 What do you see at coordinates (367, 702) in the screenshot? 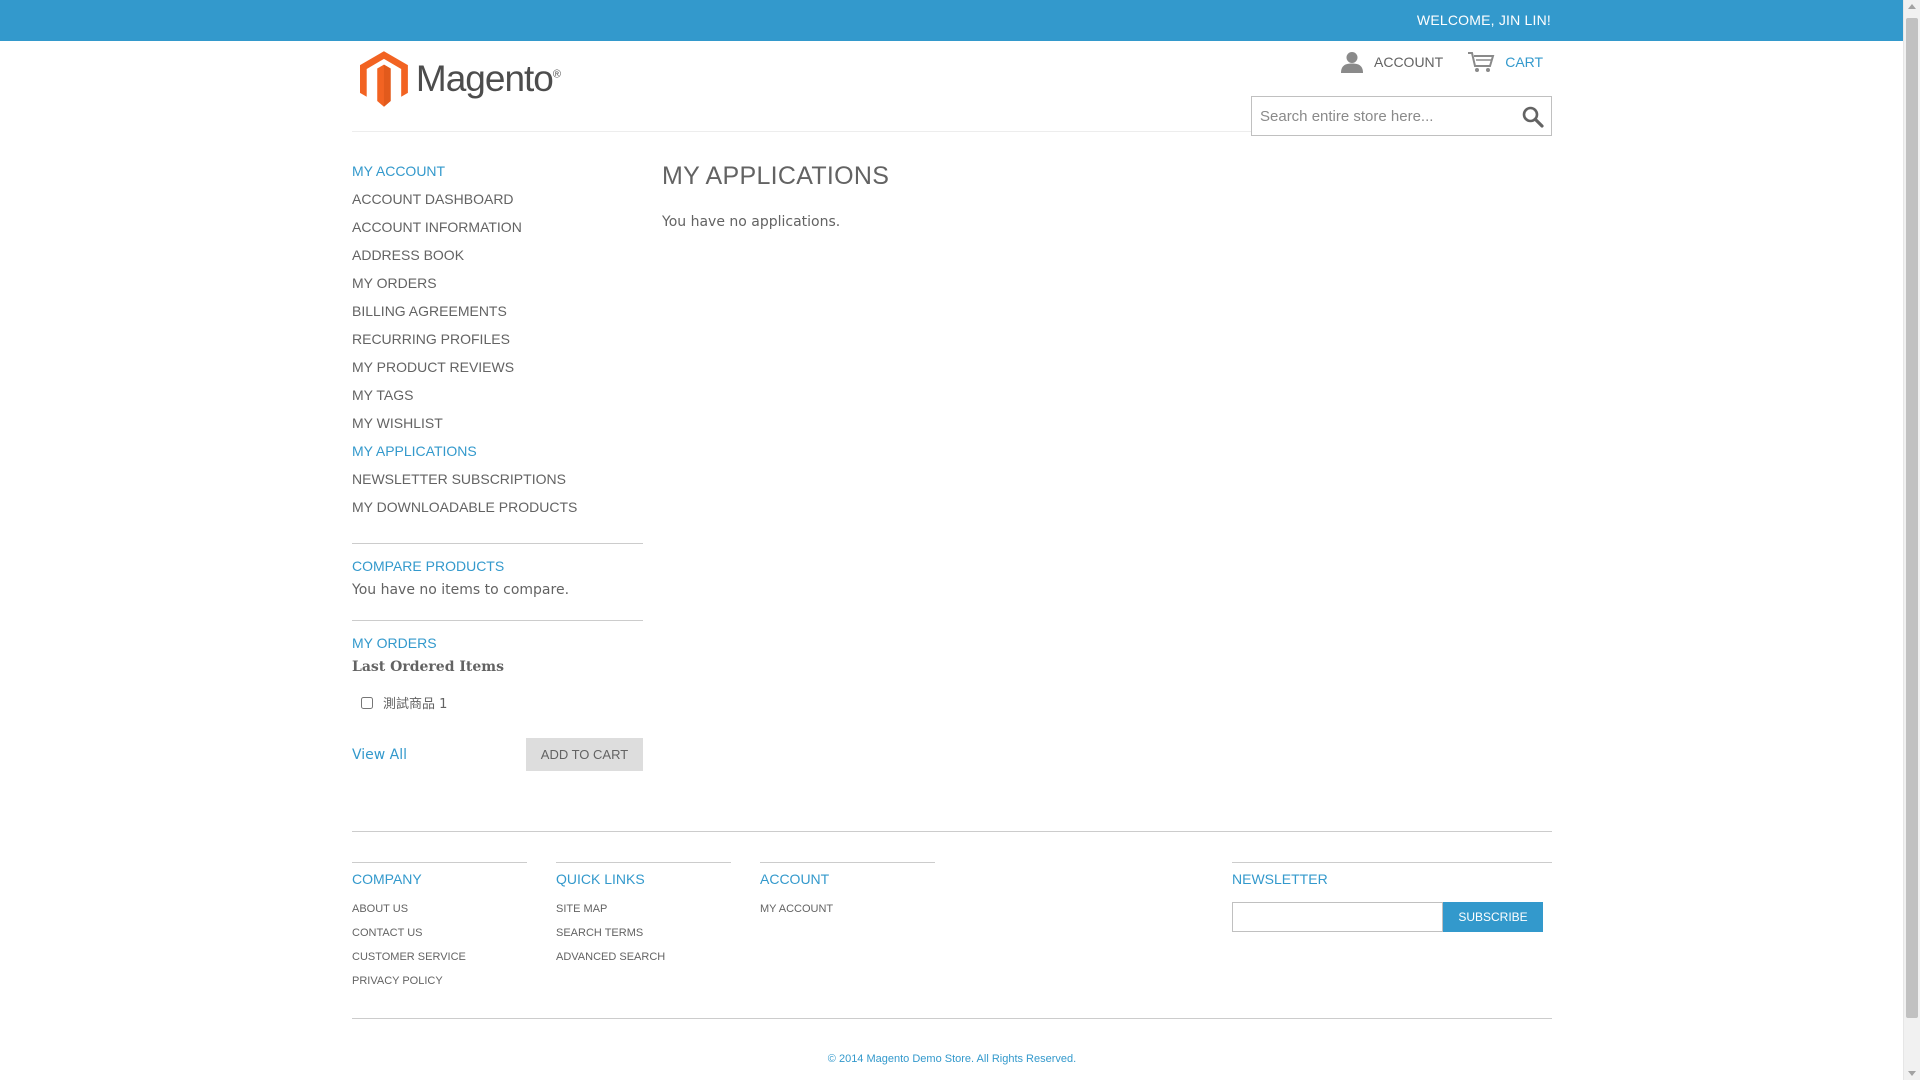
I see `ordered-item-checkbox` at bounding box center [367, 702].